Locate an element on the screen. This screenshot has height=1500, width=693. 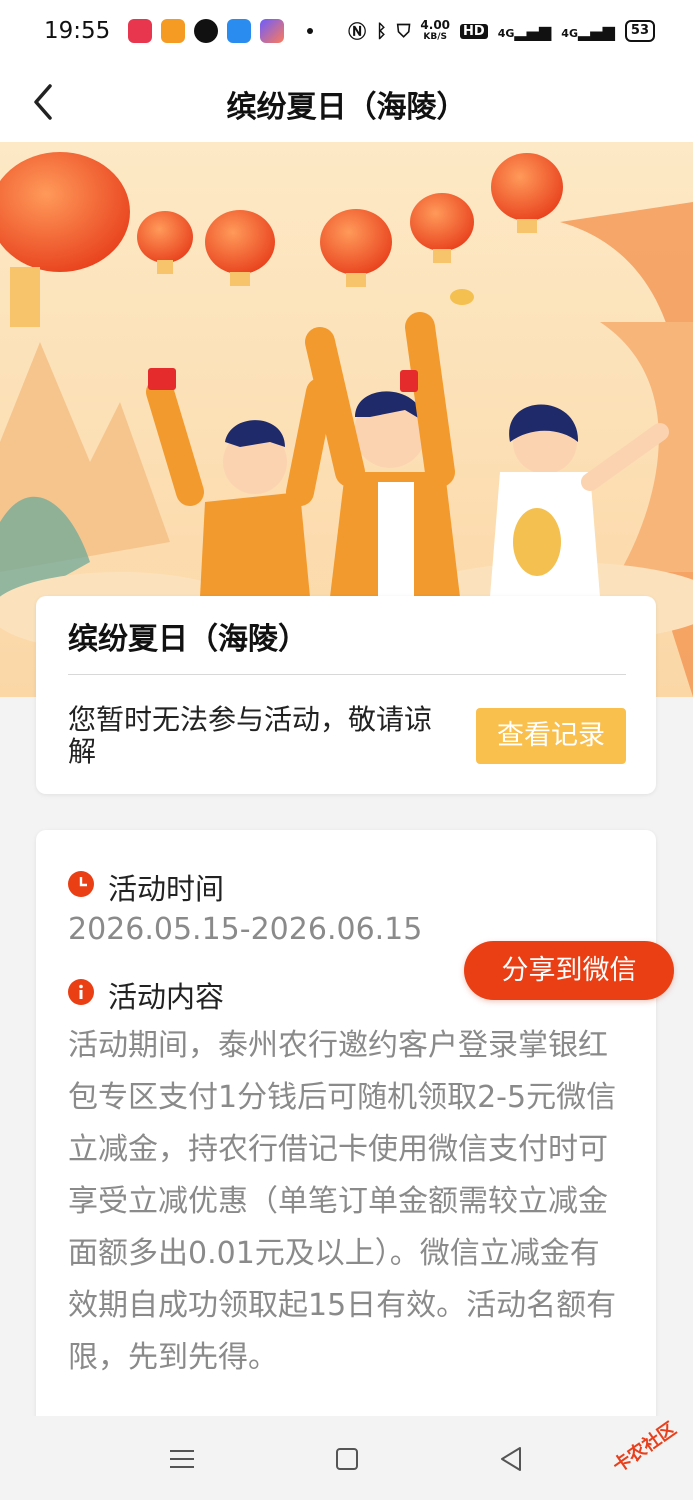
signal-1-label: 4G is located at coordinates (506, 33).